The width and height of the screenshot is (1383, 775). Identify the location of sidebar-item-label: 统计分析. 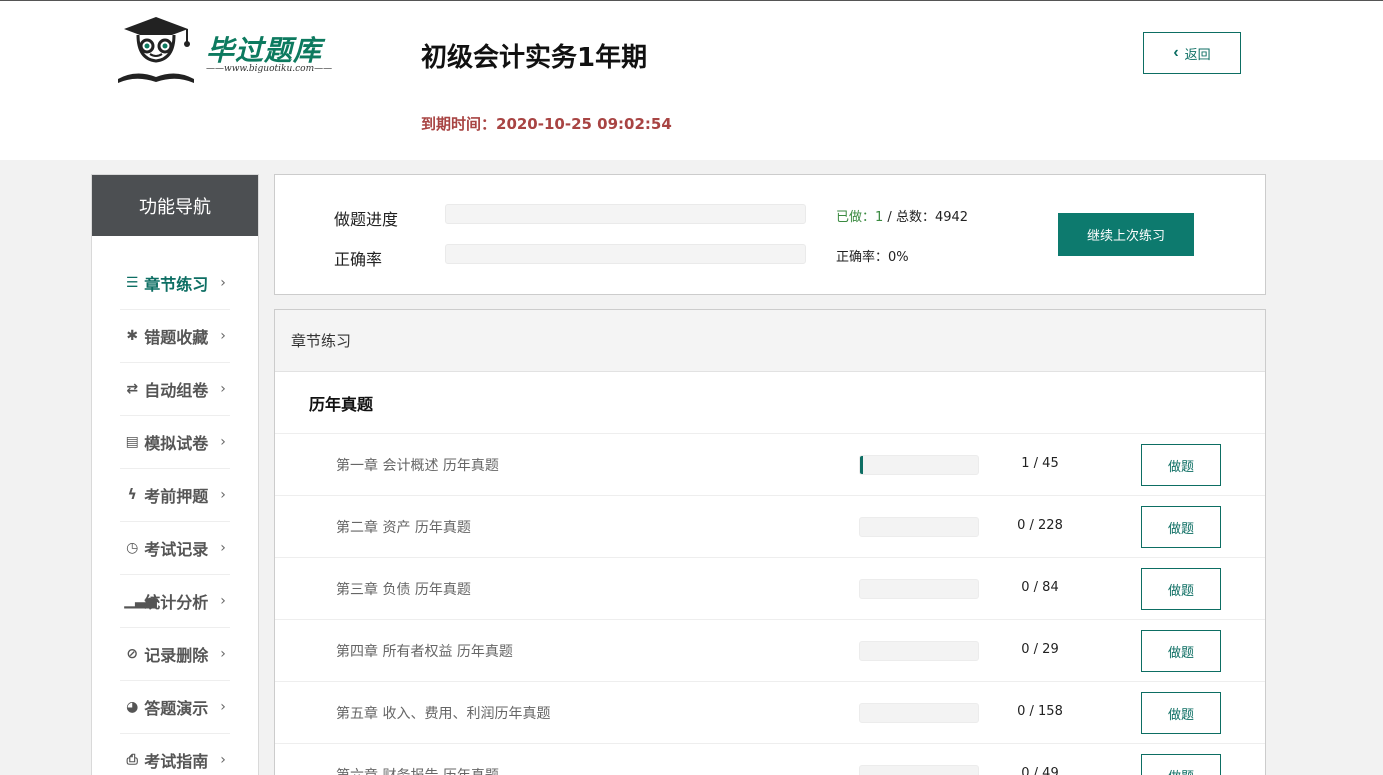
(176, 602).